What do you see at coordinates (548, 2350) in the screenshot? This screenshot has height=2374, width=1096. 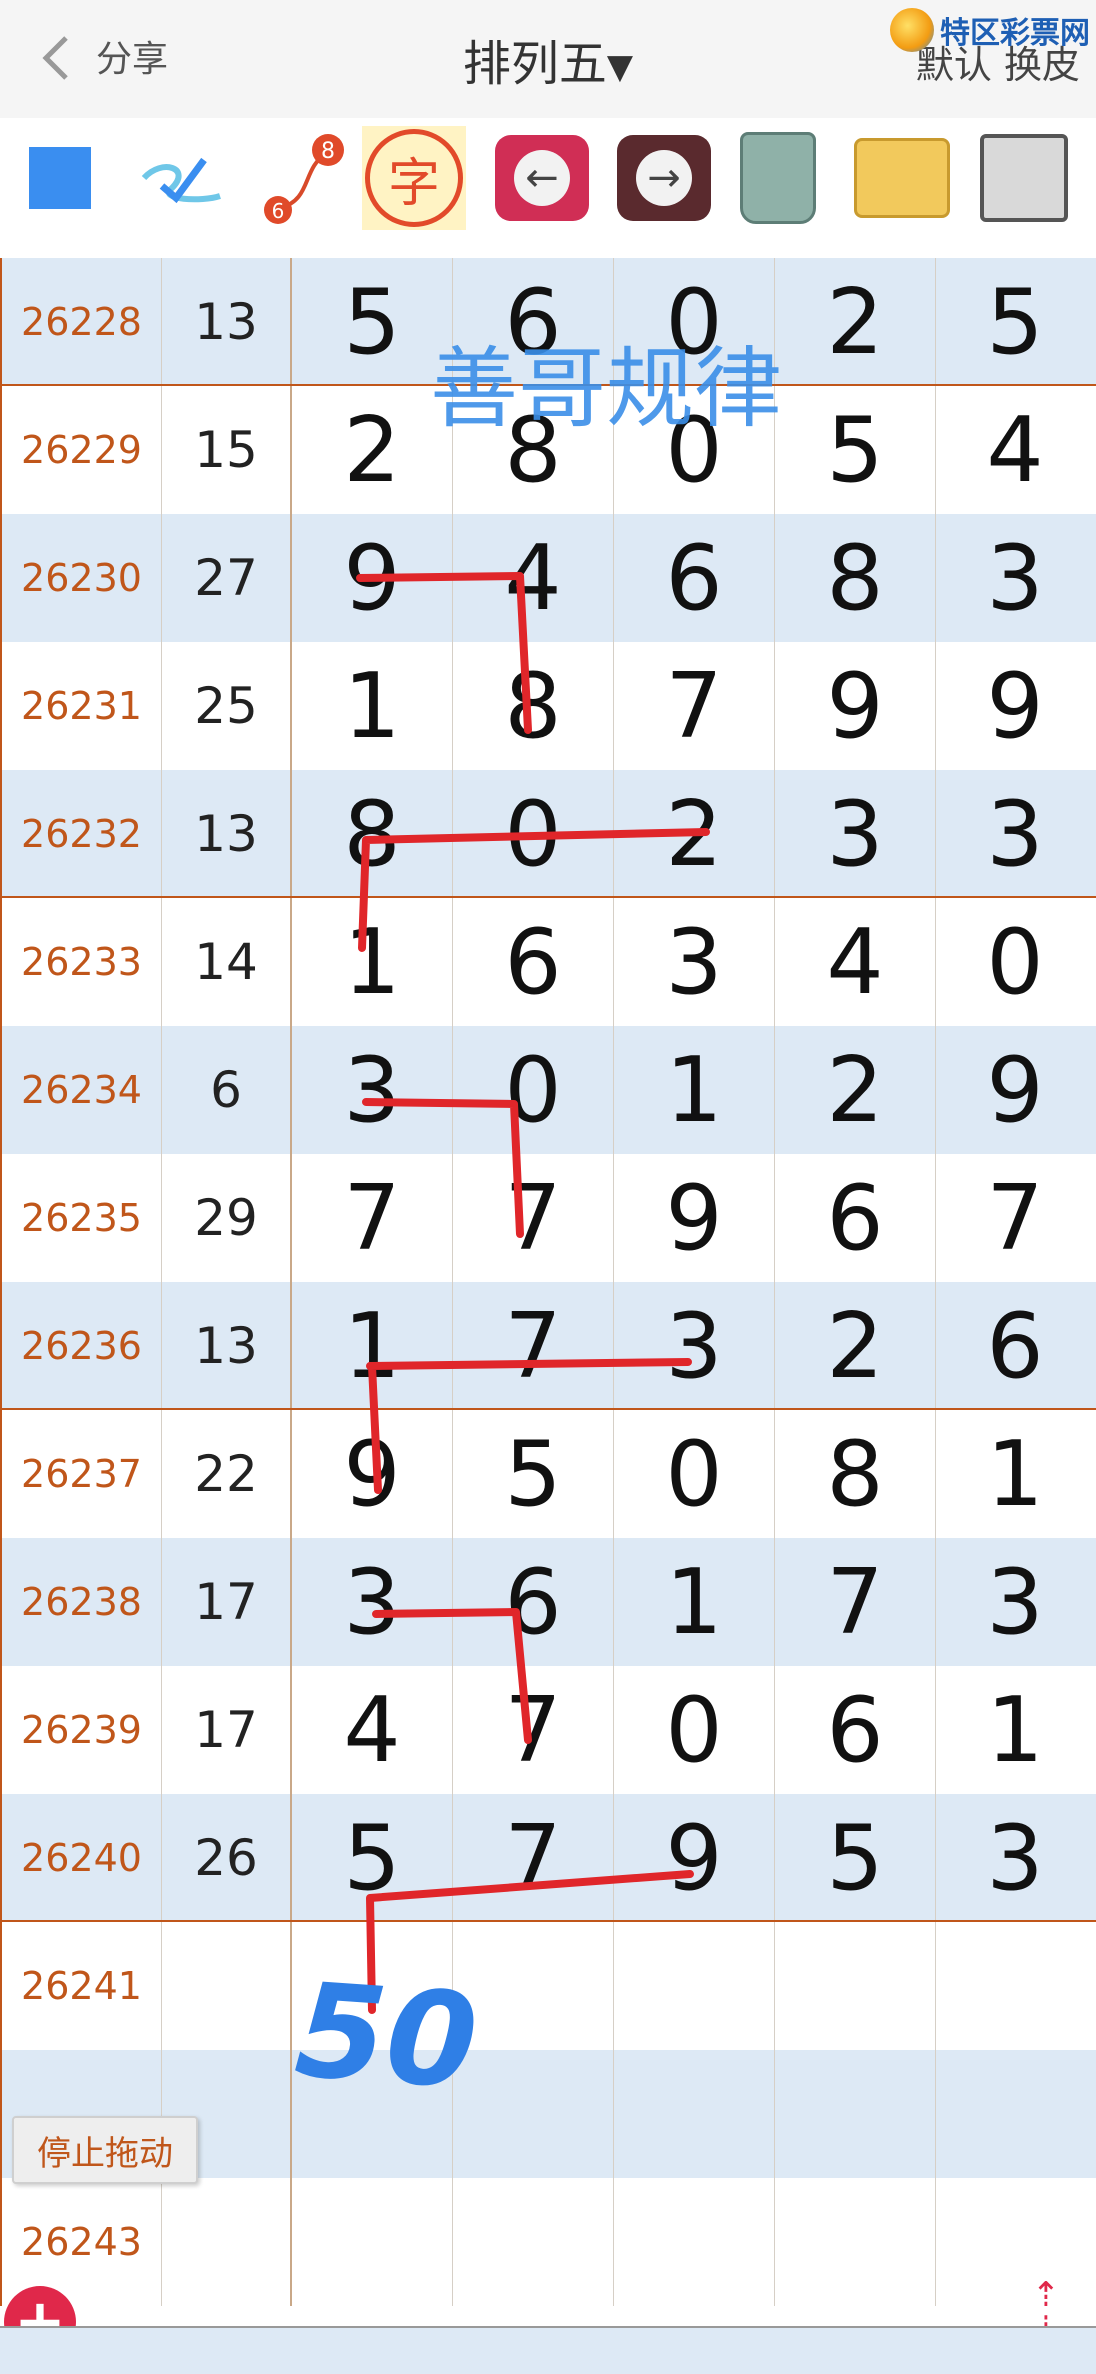 I see `bottom-bar` at bounding box center [548, 2350].